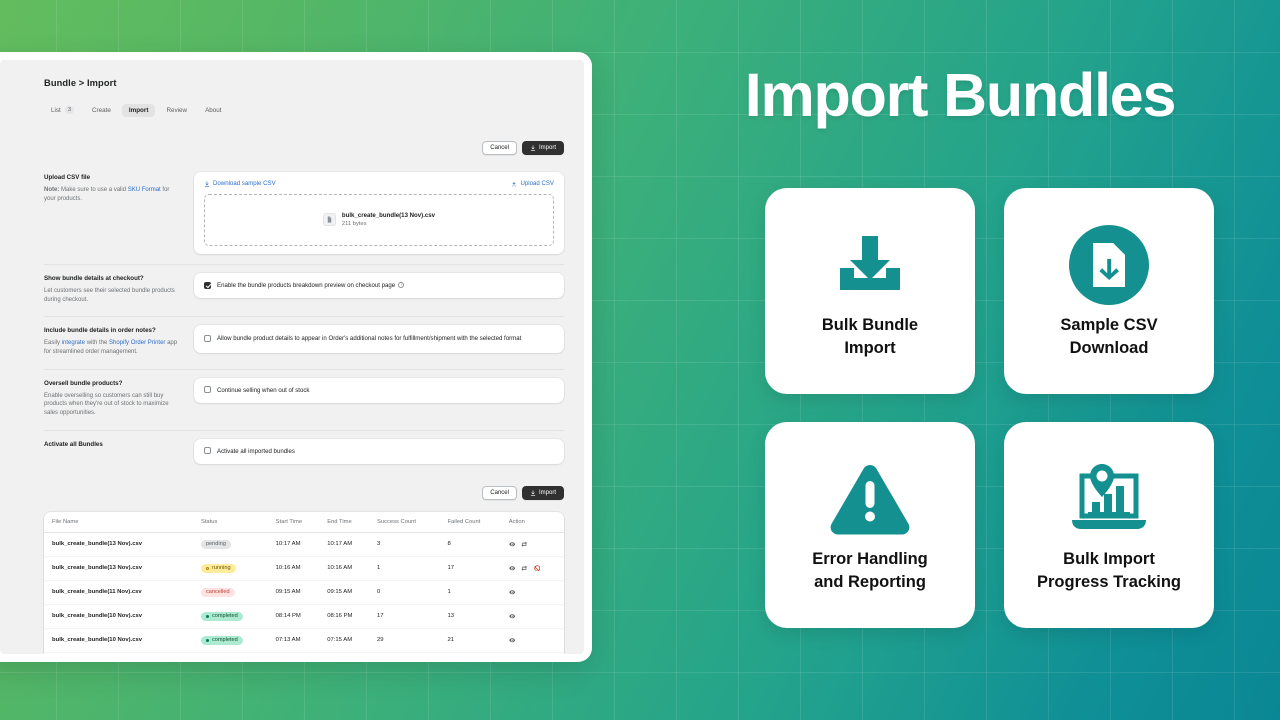 The width and height of the screenshot is (1280, 720). I want to click on tab-import: Import, so click(138, 110).